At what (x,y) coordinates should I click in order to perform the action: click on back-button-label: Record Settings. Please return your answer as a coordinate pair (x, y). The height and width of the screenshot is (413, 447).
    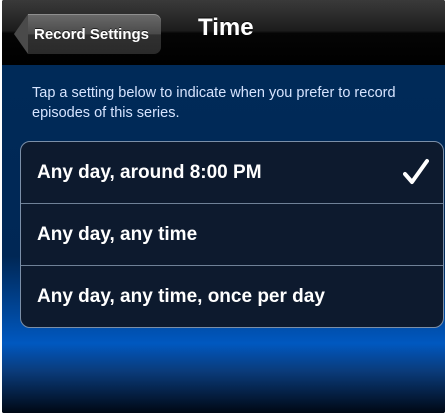
    Looking at the image, I should click on (95, 34).